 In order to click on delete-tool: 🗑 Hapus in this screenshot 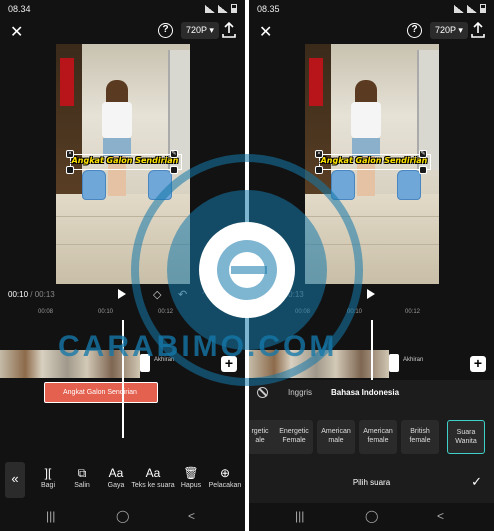, I will do `click(191, 477)`.